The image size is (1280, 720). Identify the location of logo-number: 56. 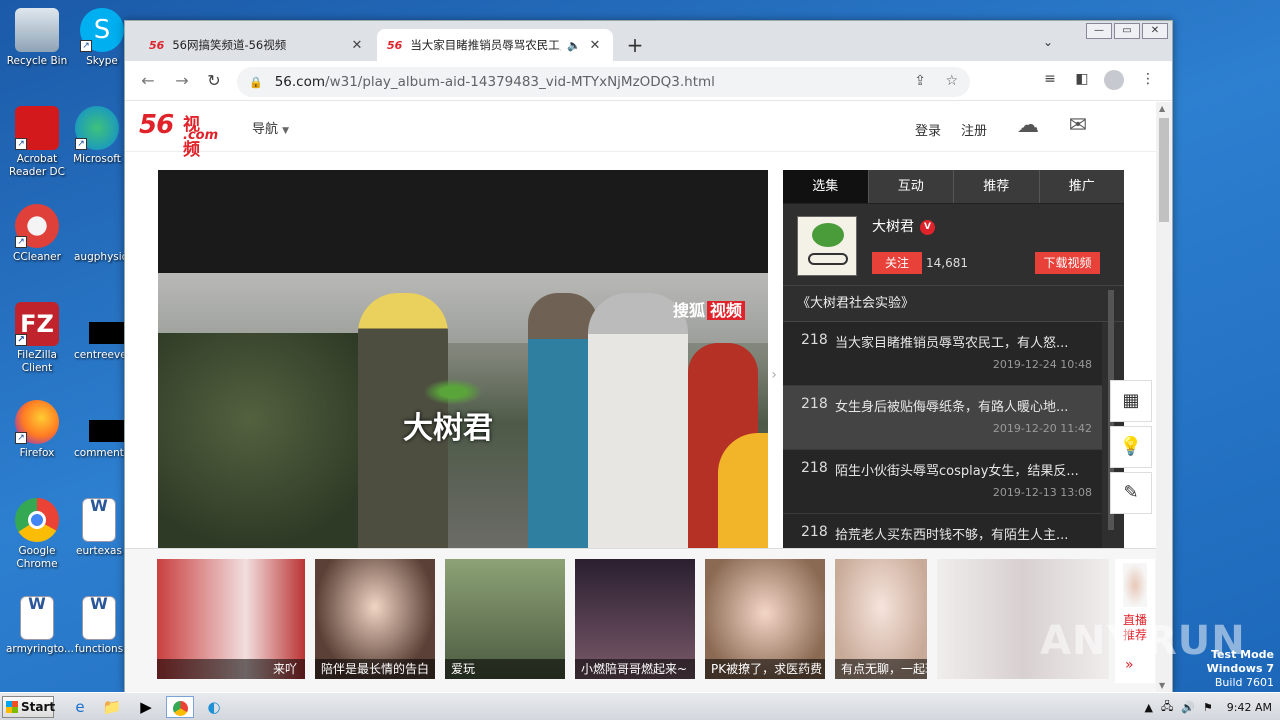
(156, 125).